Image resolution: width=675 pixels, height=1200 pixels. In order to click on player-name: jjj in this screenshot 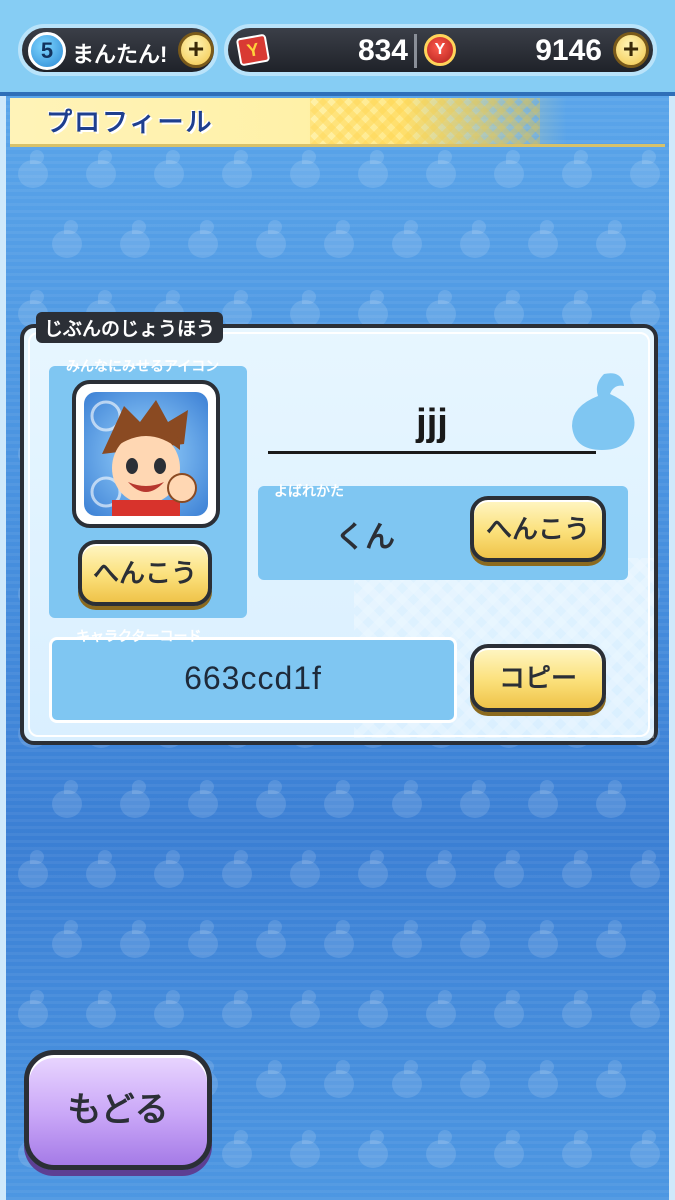, I will do `click(432, 423)`.